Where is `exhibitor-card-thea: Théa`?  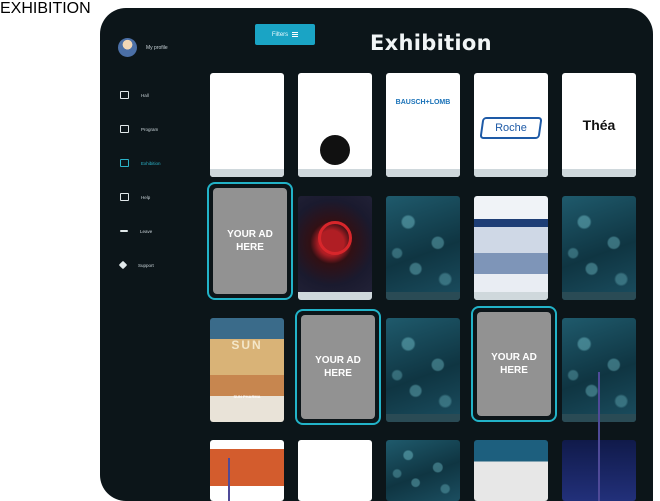 exhibitor-card-thea: Théa is located at coordinates (599, 125).